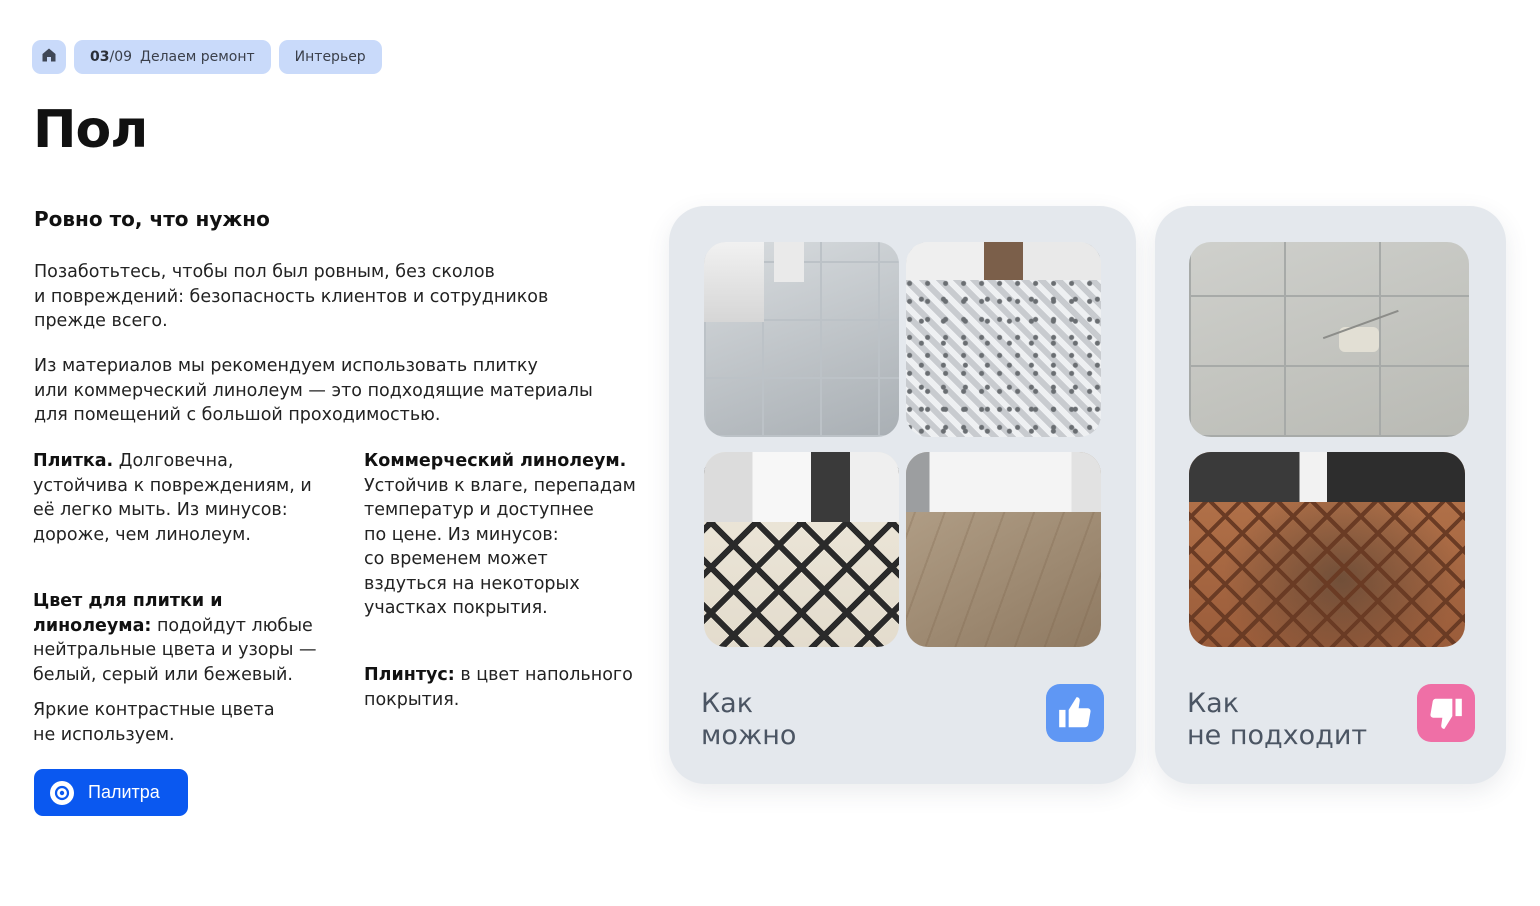 The height and width of the screenshot is (906, 1540). What do you see at coordinates (1277, 719) in the screenshot?
I see `bad-card-label: Как не подходит` at bounding box center [1277, 719].